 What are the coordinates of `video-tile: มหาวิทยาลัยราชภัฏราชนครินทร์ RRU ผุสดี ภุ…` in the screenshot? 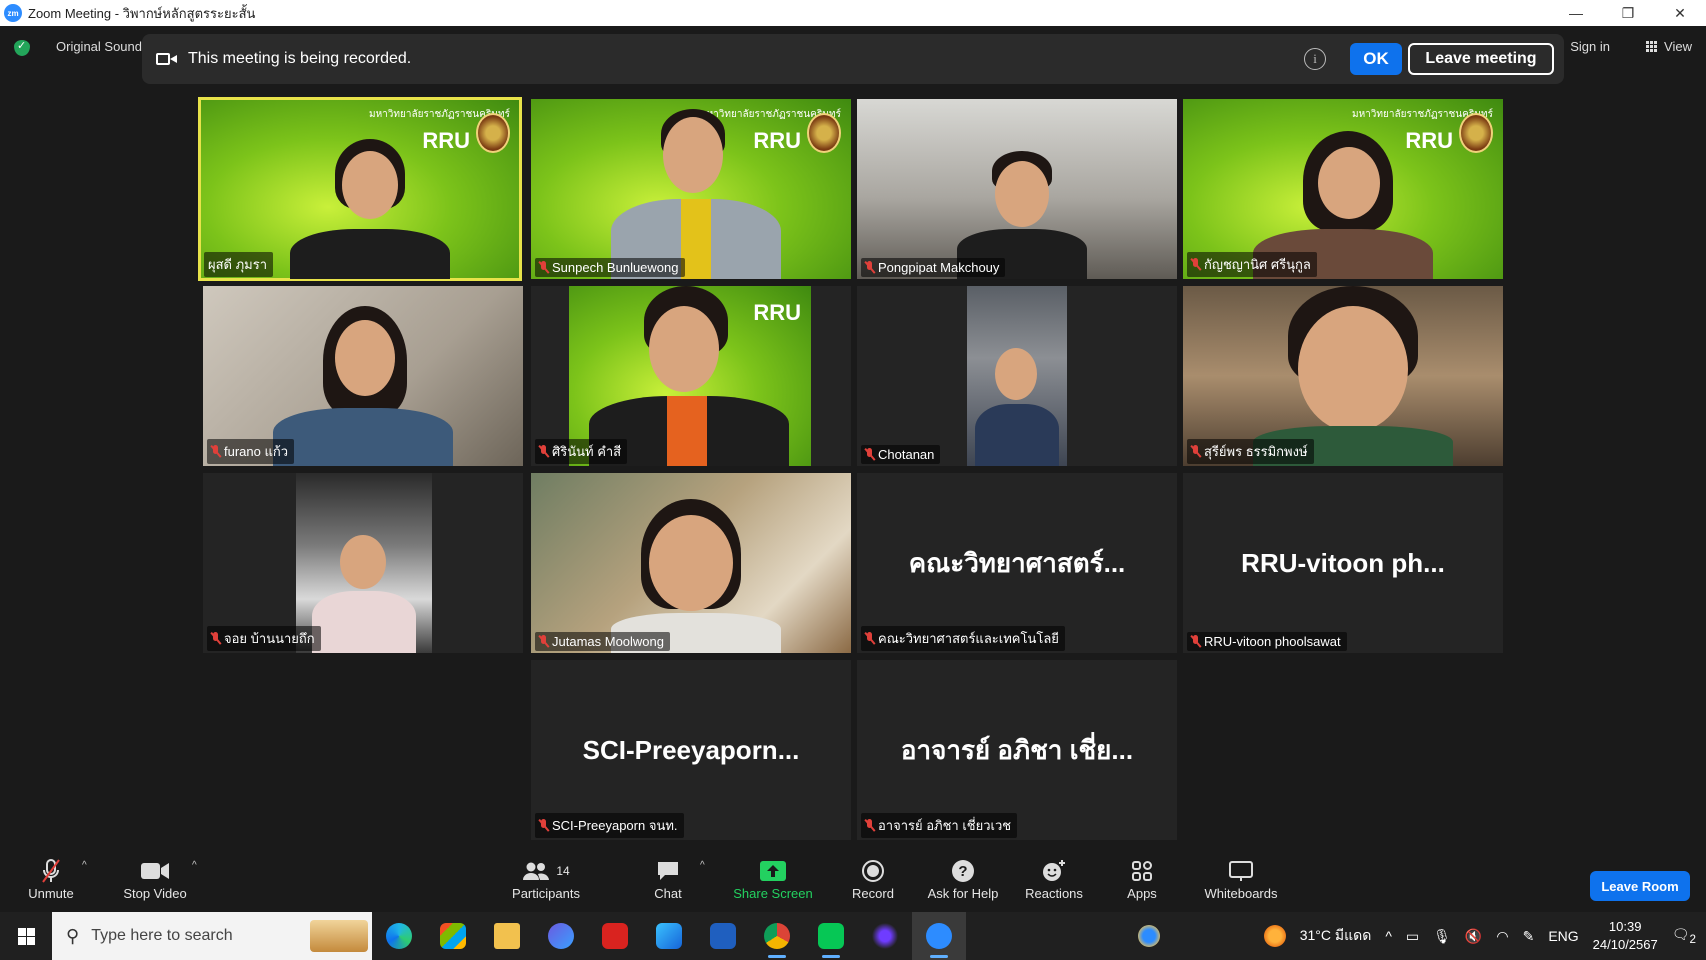 It's located at (360, 189).